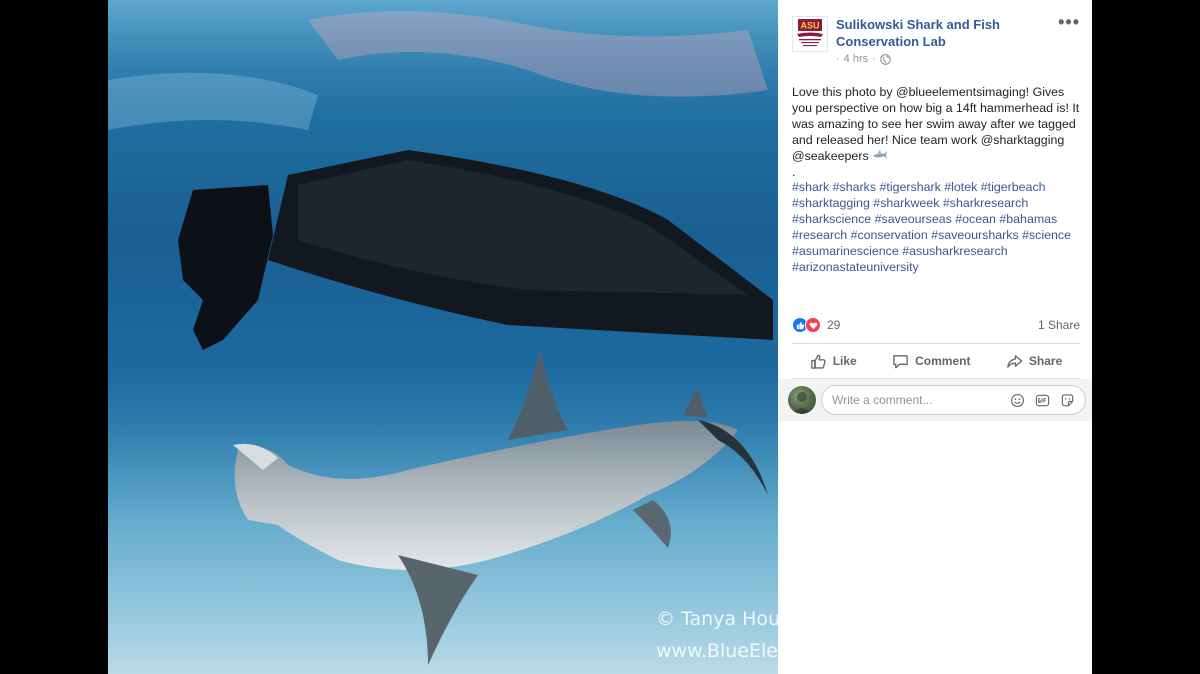 This screenshot has height=674, width=1200. Describe the element at coordinates (943, 361) in the screenshot. I see `comment-label: Comment` at that location.